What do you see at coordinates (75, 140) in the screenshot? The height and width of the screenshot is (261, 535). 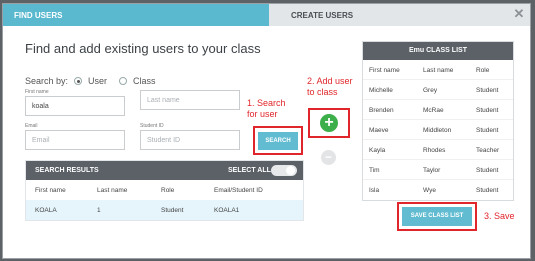 I see `email-input: Email` at bounding box center [75, 140].